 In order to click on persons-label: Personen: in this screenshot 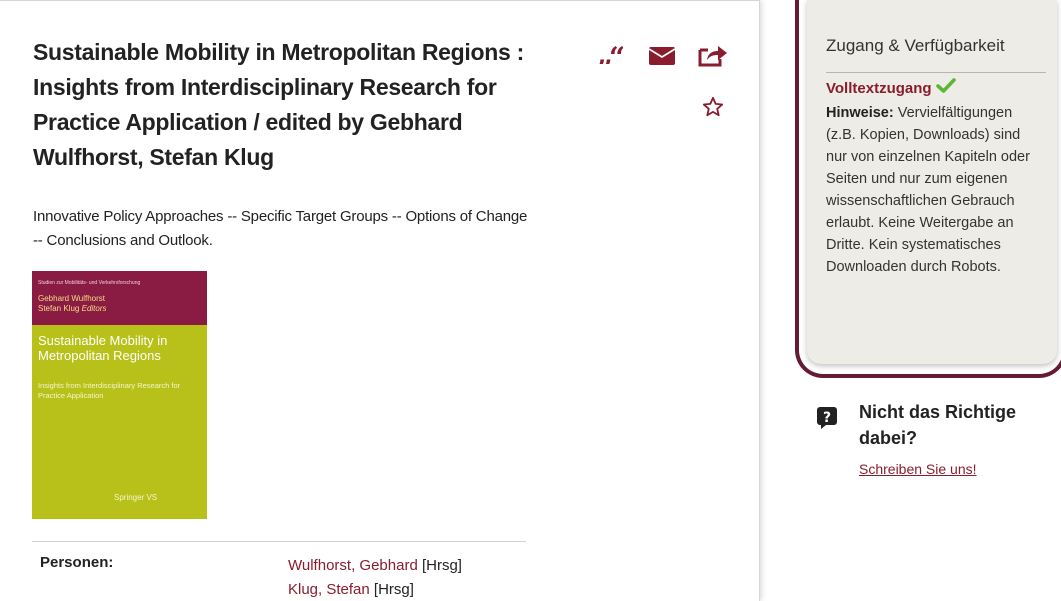, I will do `click(77, 562)`.